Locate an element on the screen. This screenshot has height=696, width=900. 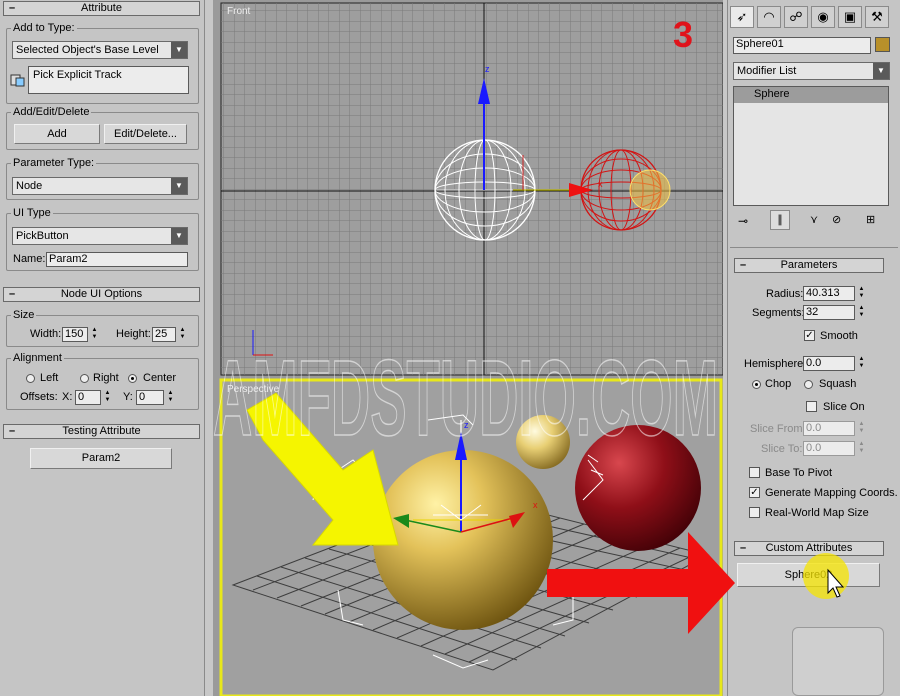
red-arrow-icon is located at coordinates (641, 583).